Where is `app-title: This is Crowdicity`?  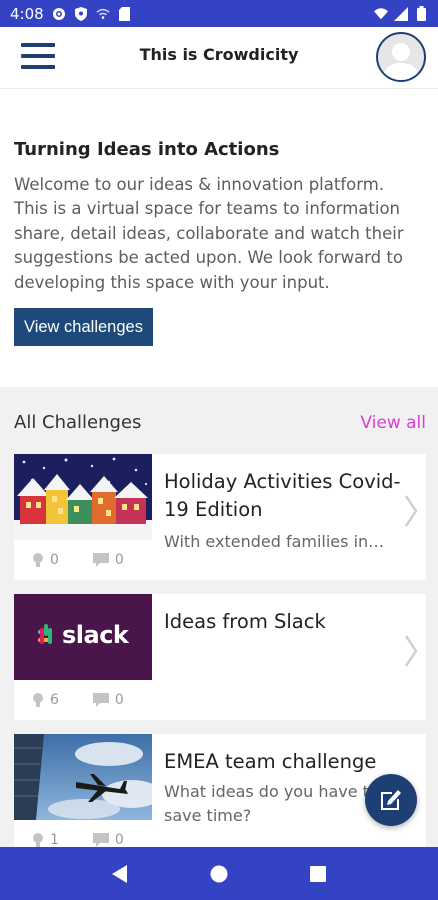 app-title: This is Crowdicity is located at coordinates (219, 54).